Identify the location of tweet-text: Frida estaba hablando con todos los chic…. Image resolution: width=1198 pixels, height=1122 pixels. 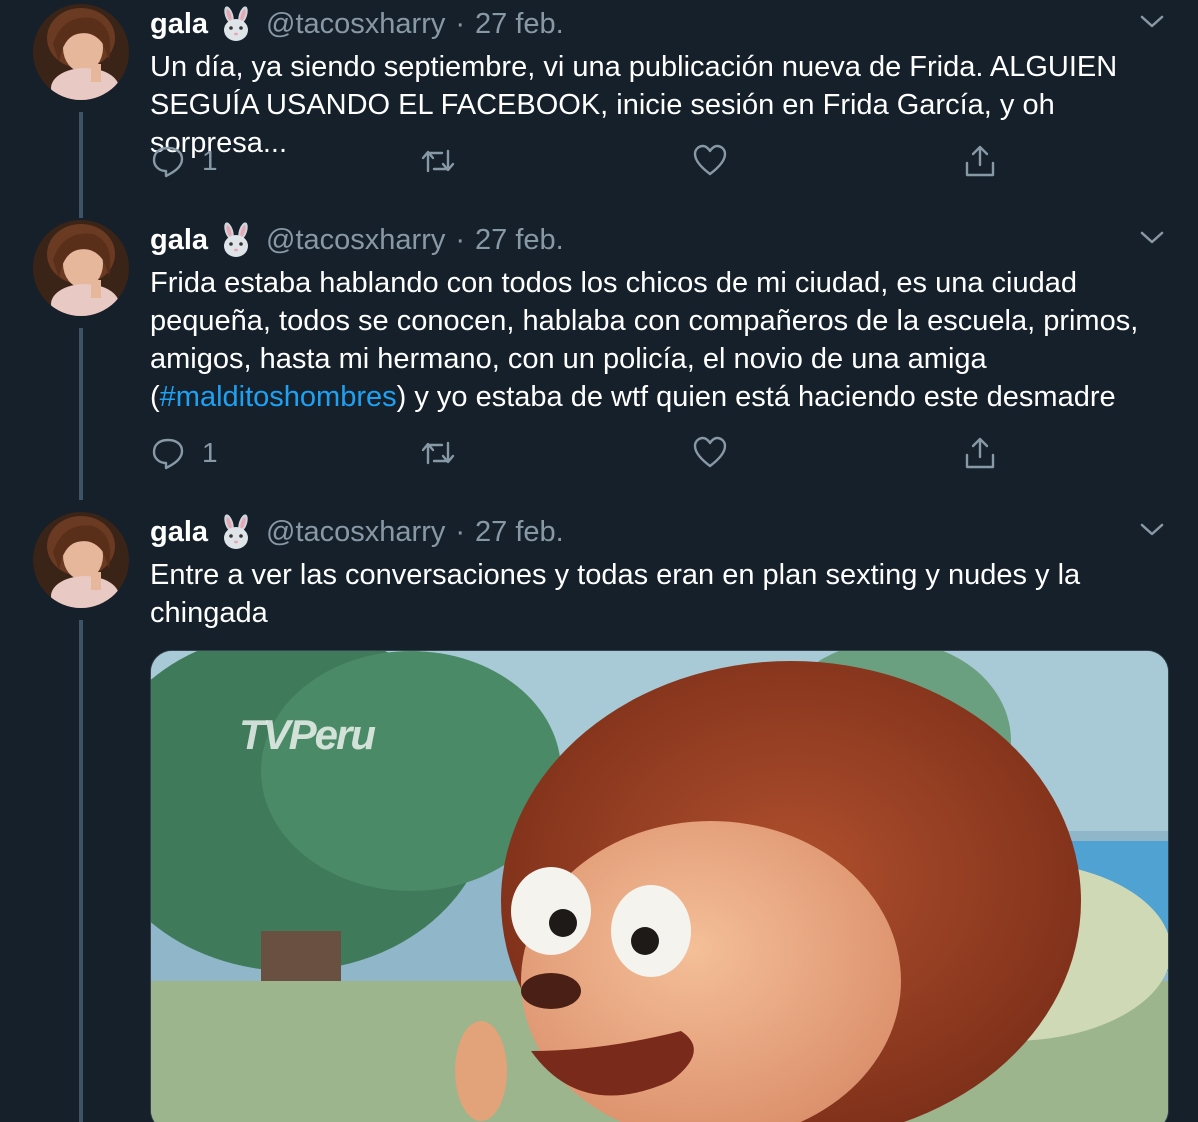
(665, 340).